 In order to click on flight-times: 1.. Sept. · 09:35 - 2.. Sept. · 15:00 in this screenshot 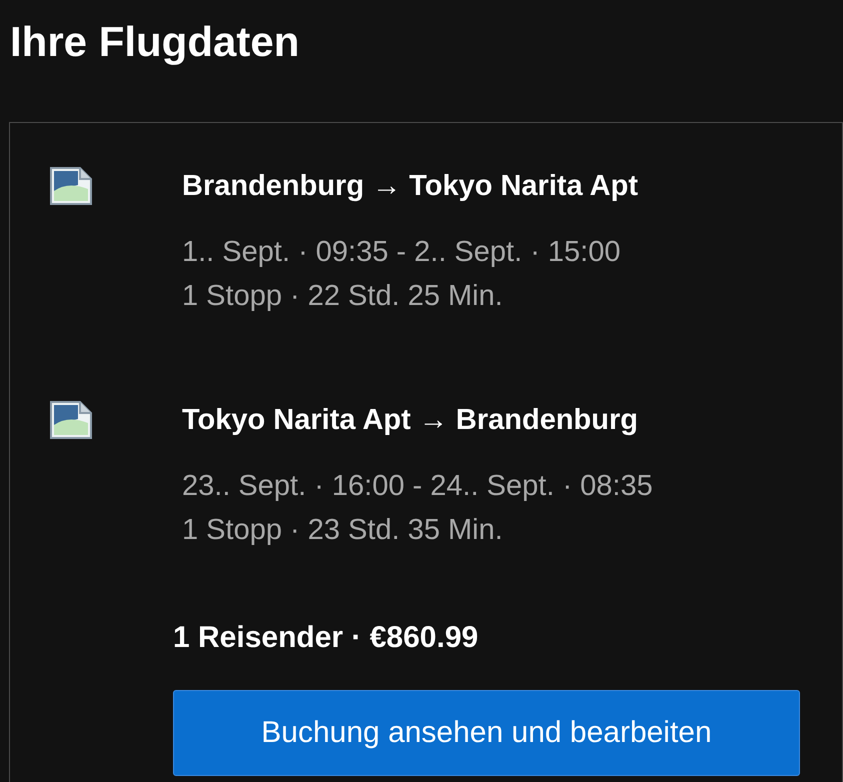, I will do `click(402, 252)`.